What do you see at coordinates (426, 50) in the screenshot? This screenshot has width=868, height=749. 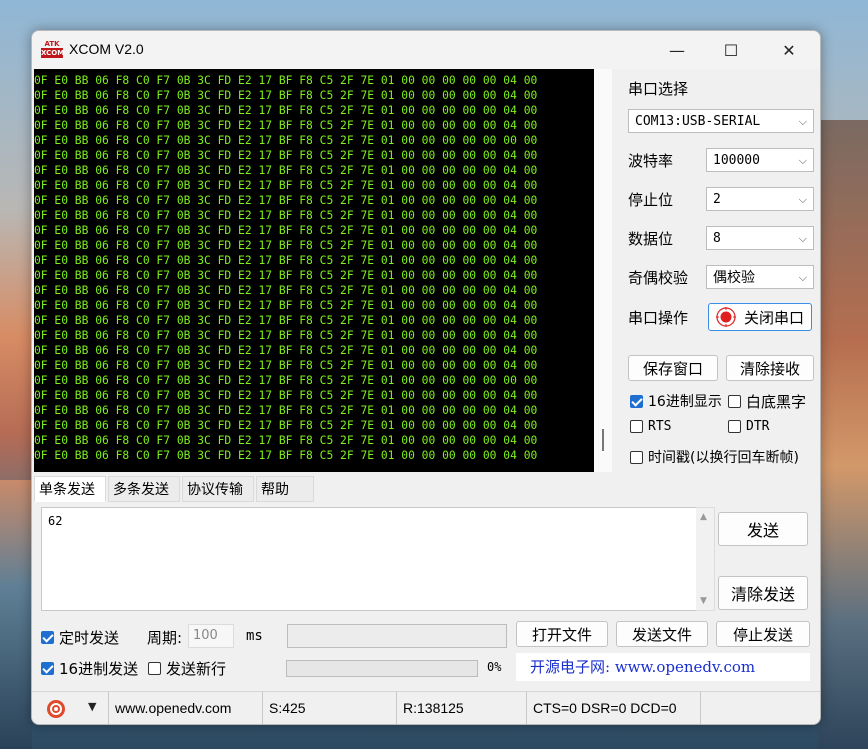 I see `title-bar: ATK XCOM XCOM V2.0 — ☐ ✕` at bounding box center [426, 50].